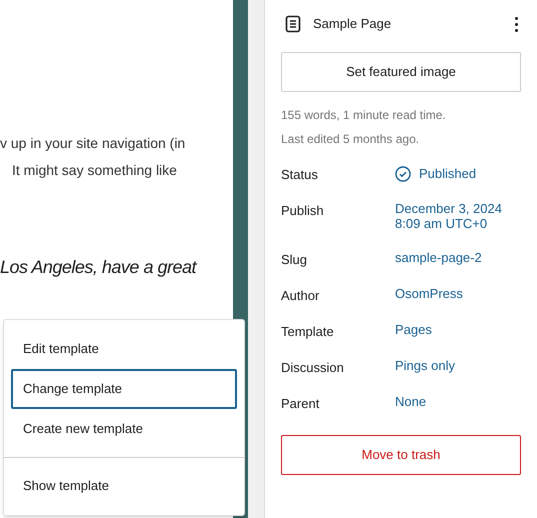  What do you see at coordinates (350, 139) in the screenshot?
I see `stats-text: Last edited 5 months ago.` at bounding box center [350, 139].